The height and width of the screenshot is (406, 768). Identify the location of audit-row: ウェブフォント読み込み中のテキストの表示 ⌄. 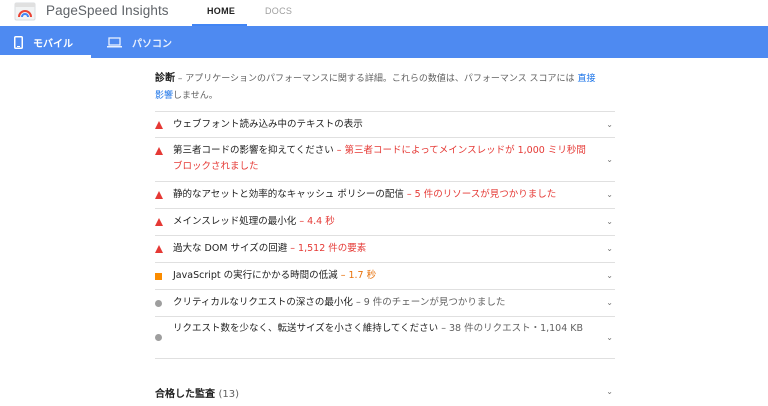
(385, 124).